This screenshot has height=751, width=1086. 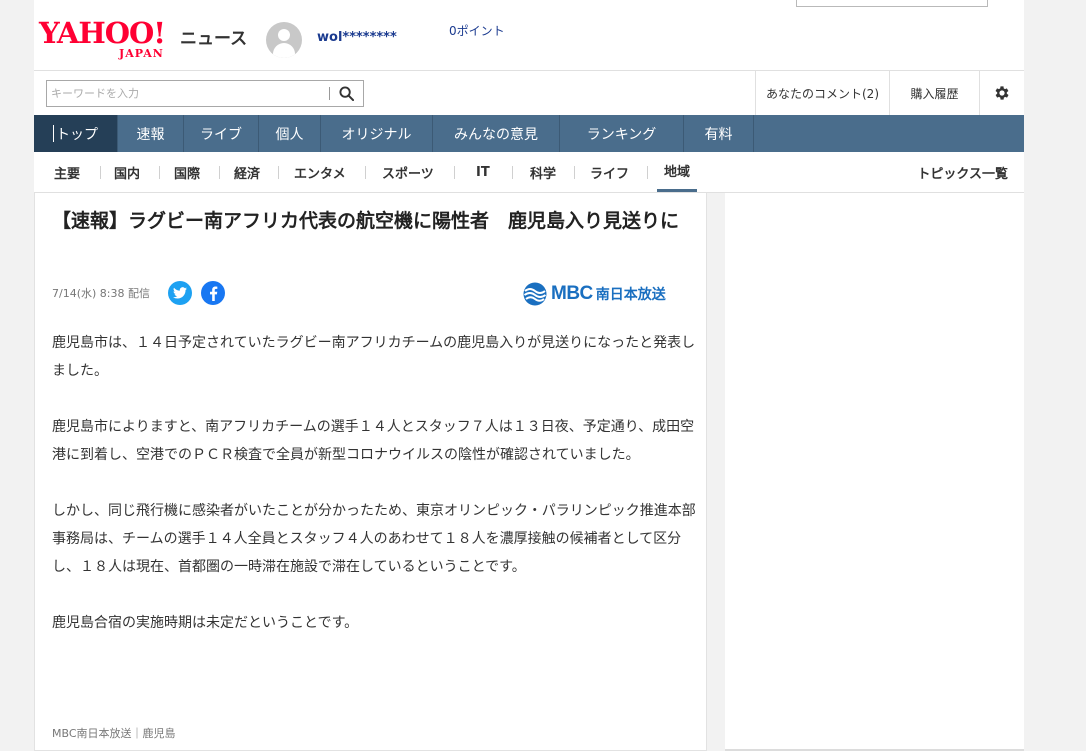 I want to click on points-link: 0ポイント, so click(x=477, y=30).